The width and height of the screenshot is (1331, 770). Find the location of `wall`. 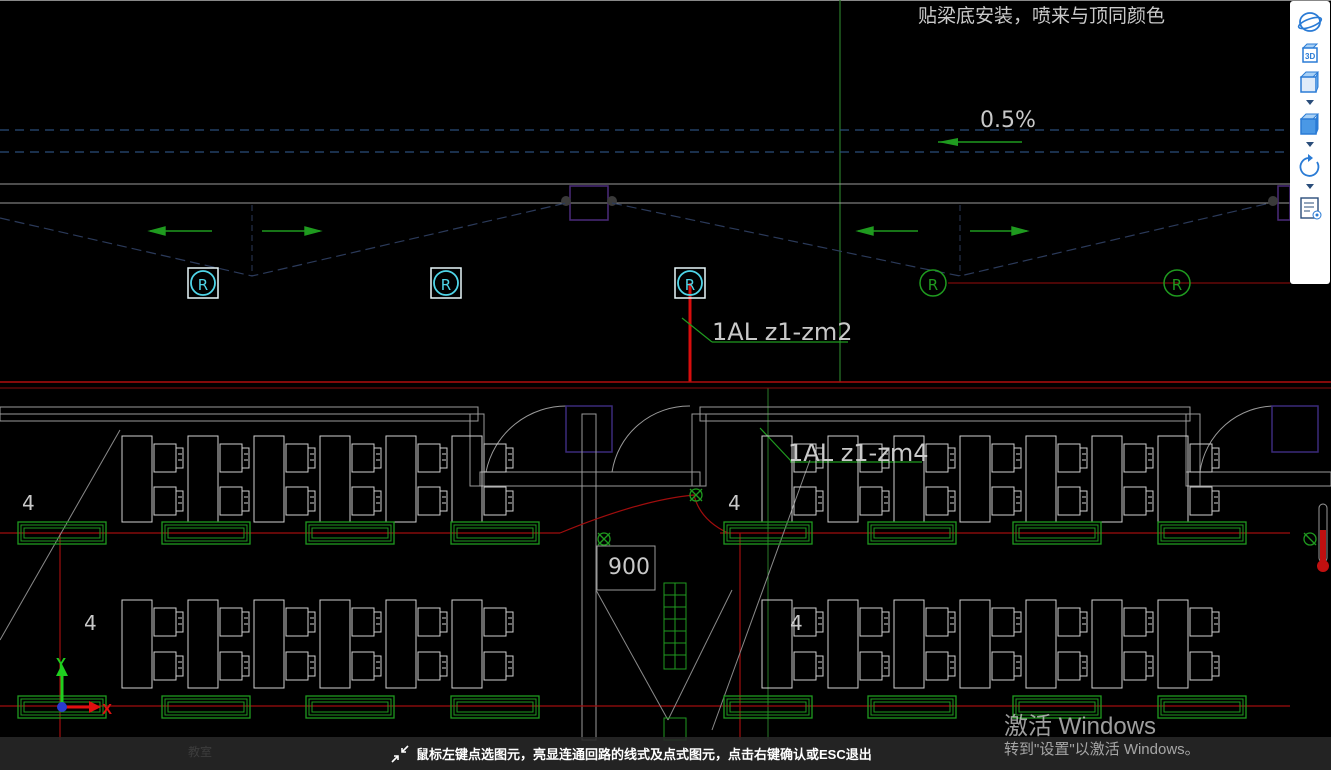

wall is located at coordinates (589, 577).